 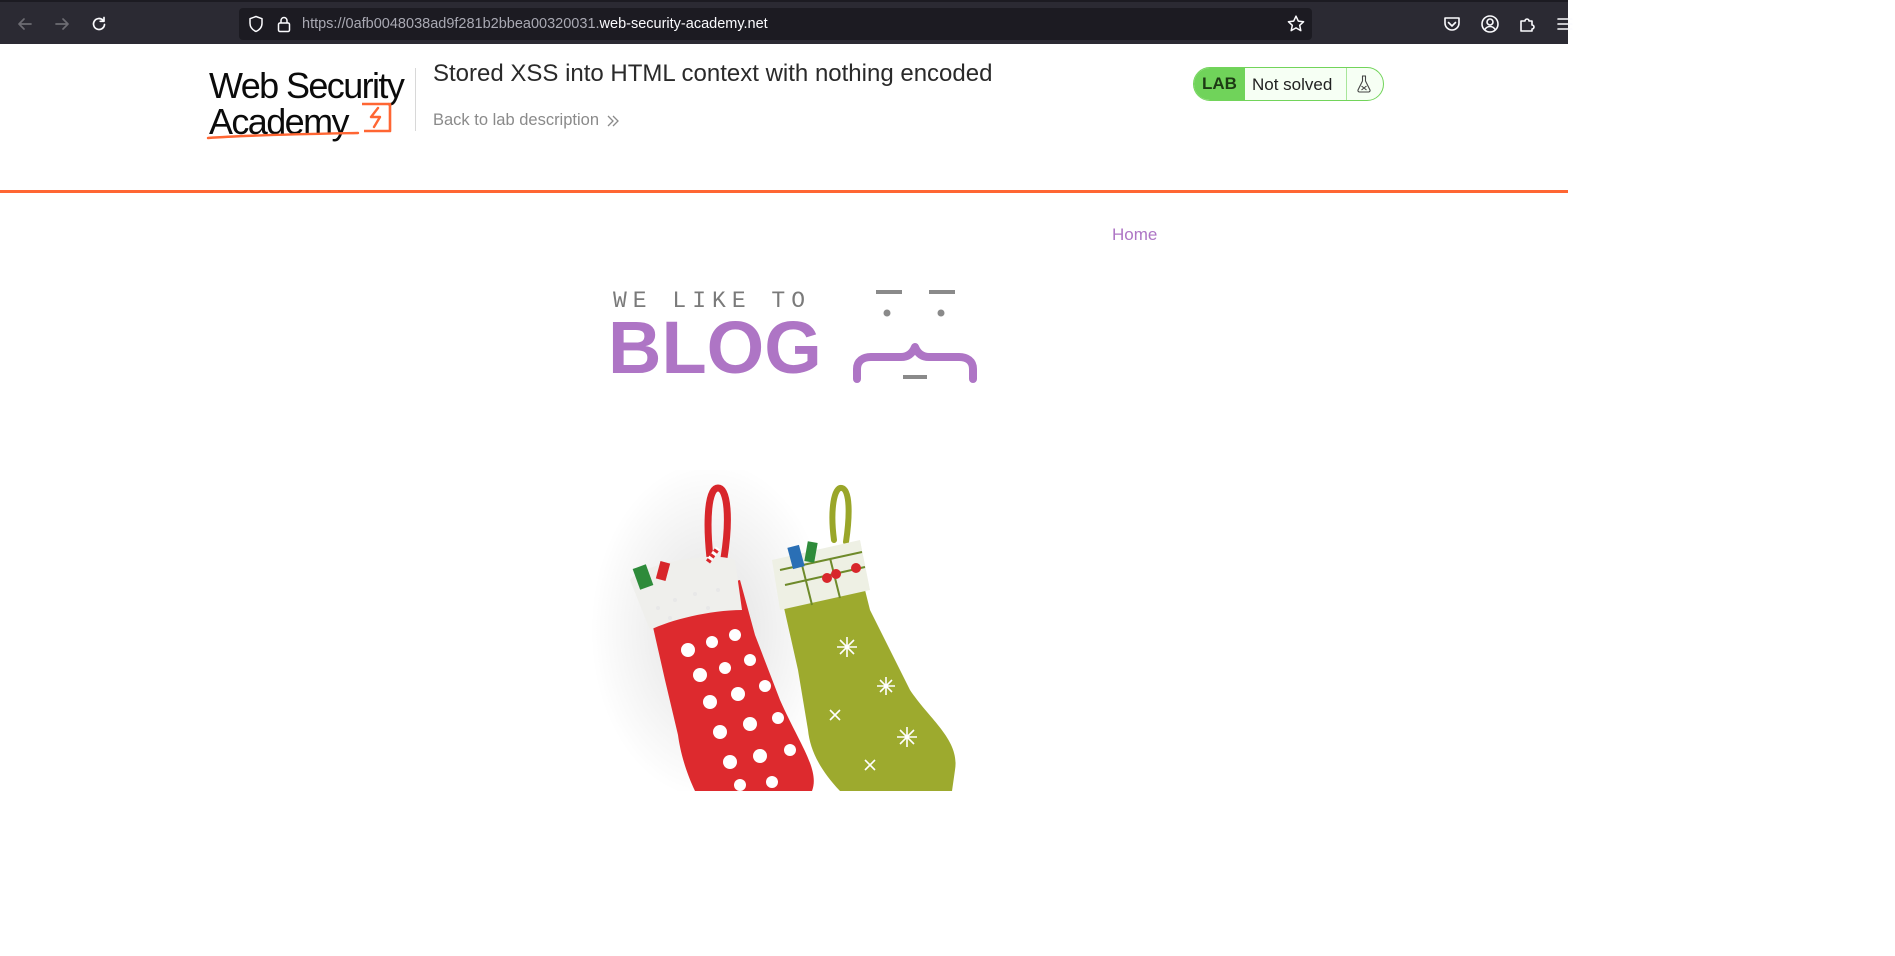 I want to click on nav-home-link: Home, so click(x=1134, y=235).